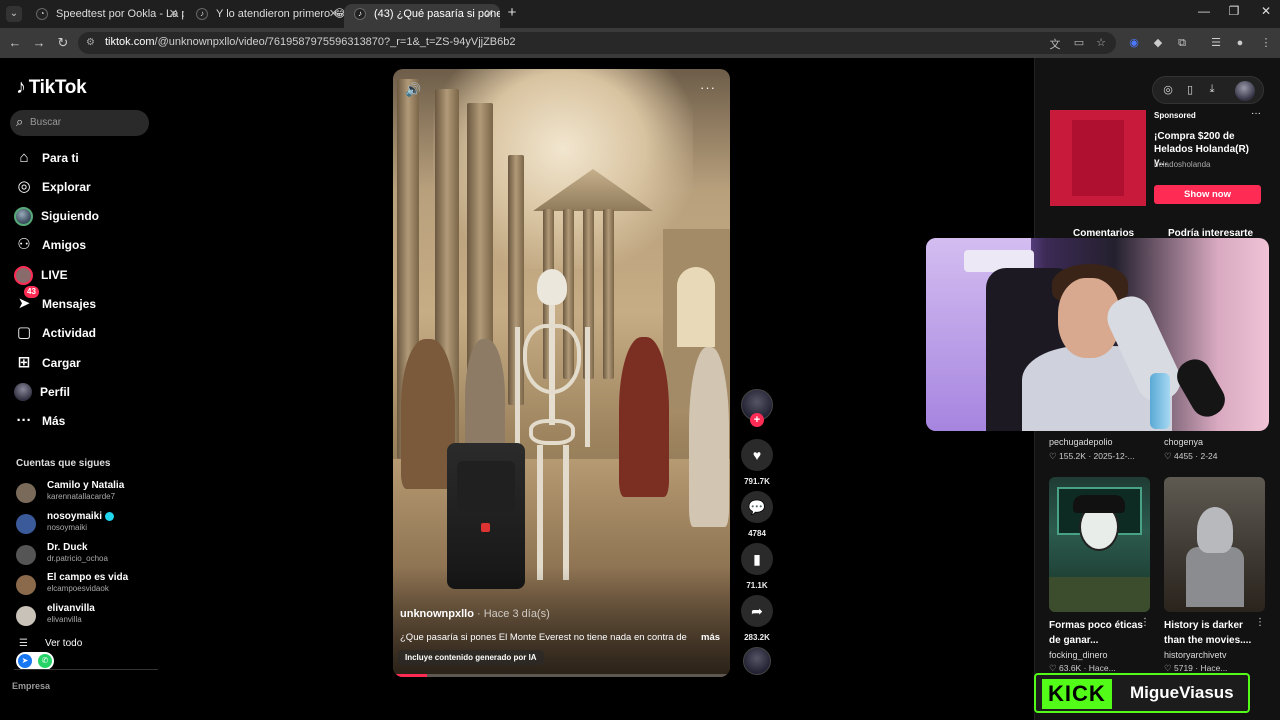  What do you see at coordinates (1078, 655) in the screenshot?
I see `rec-handle: focking_dinero` at bounding box center [1078, 655].